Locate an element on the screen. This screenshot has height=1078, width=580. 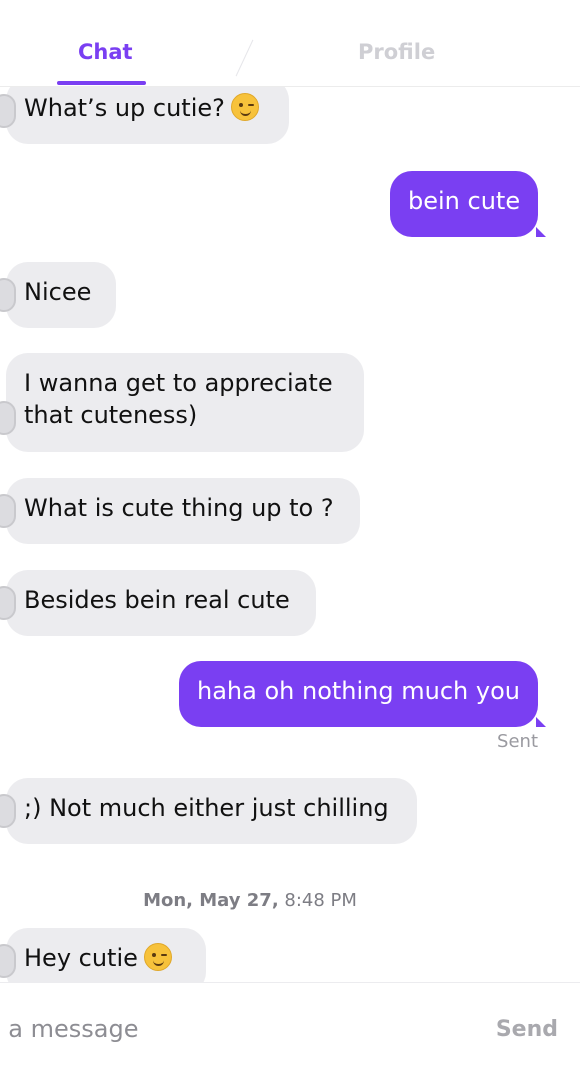
message-composer: Send is located at coordinates (290, 1030).